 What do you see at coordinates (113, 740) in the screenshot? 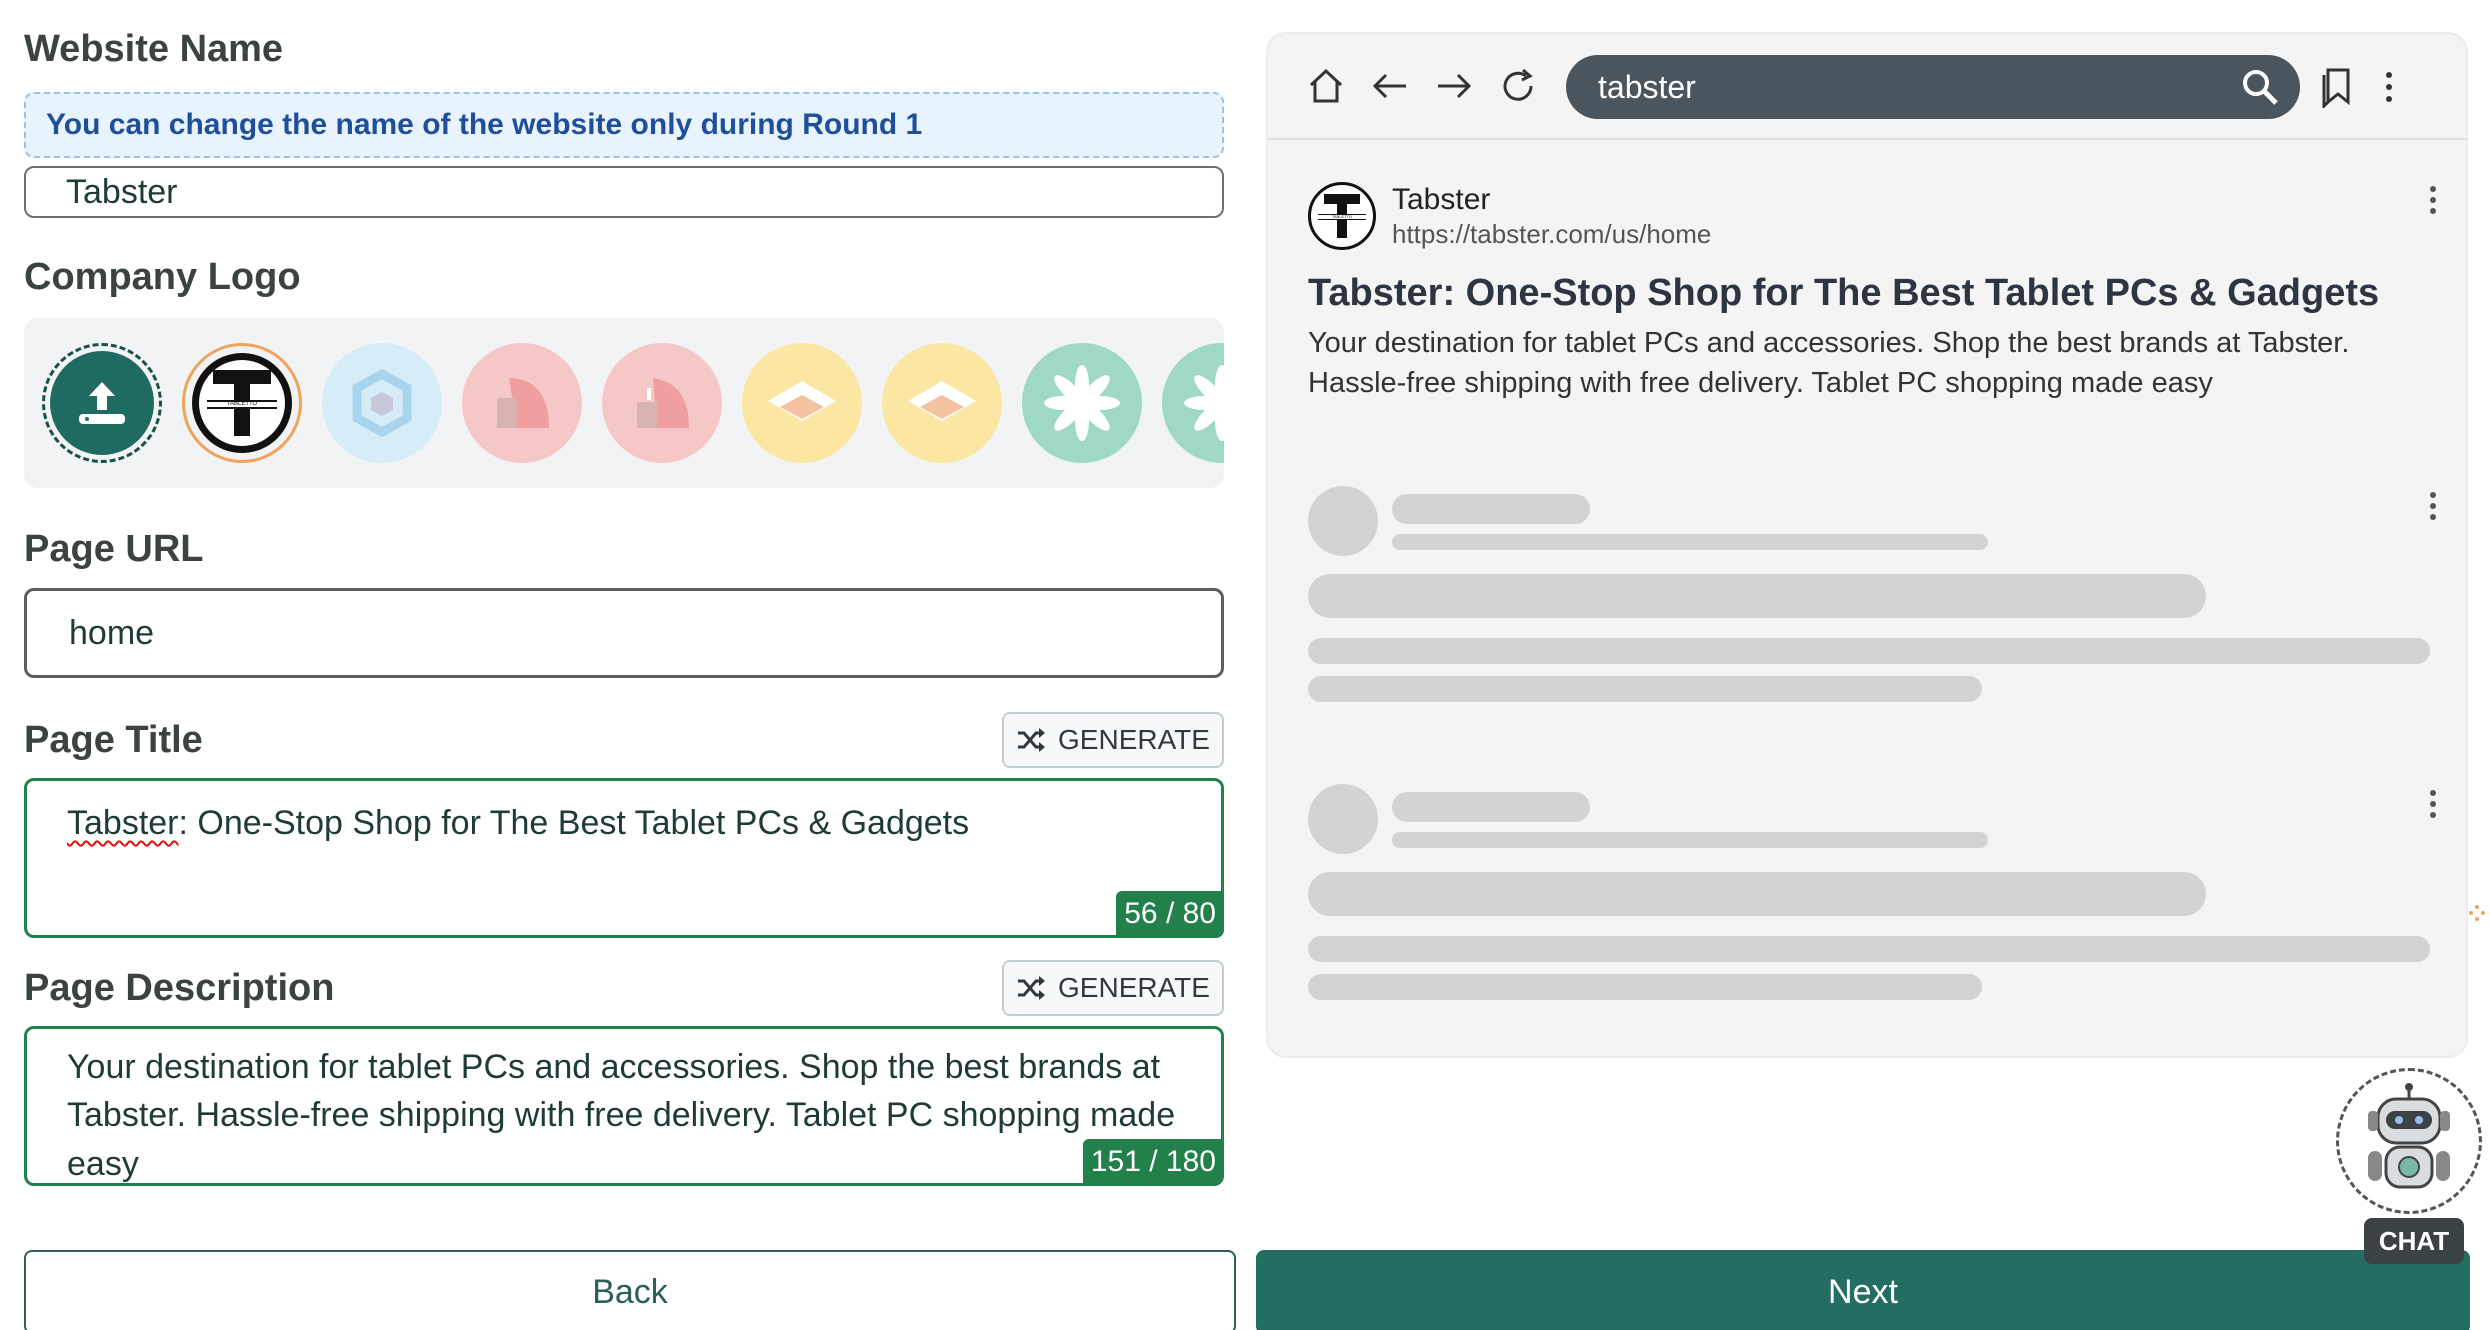
I see `page-title-label: Page Title` at bounding box center [113, 740].